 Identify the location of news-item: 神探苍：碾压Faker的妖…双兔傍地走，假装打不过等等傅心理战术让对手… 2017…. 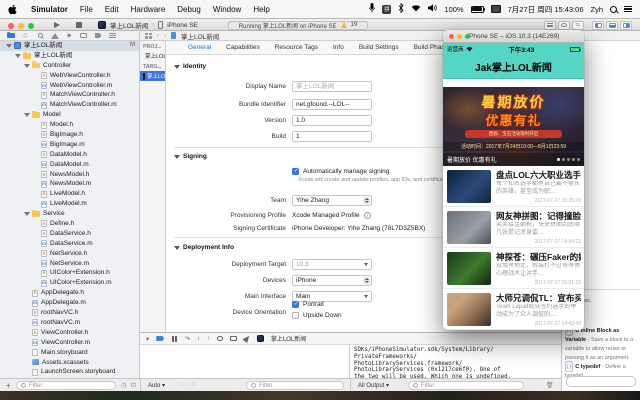
(513, 268).